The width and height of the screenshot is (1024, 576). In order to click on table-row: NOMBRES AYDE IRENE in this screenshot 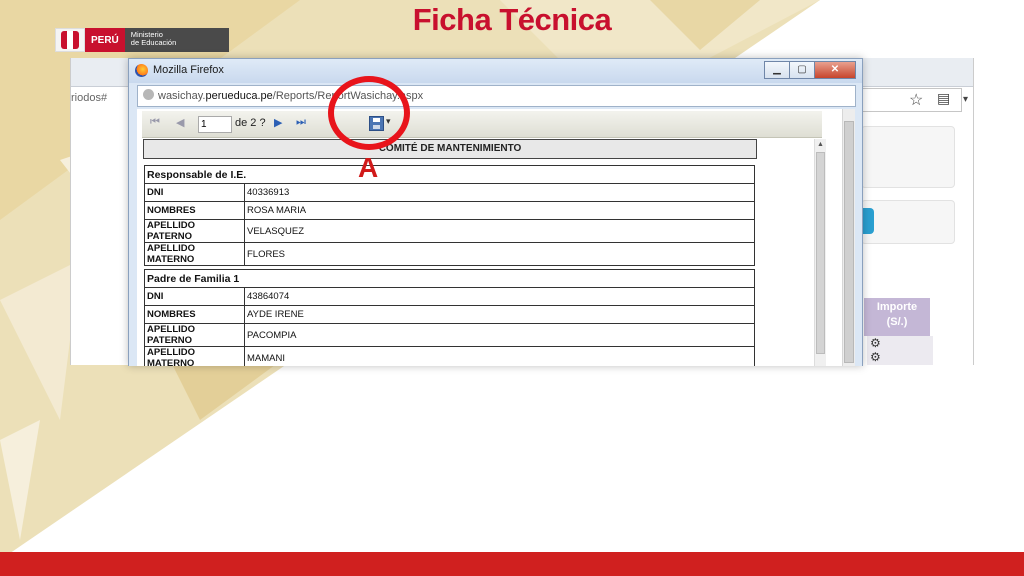, I will do `click(449, 314)`.